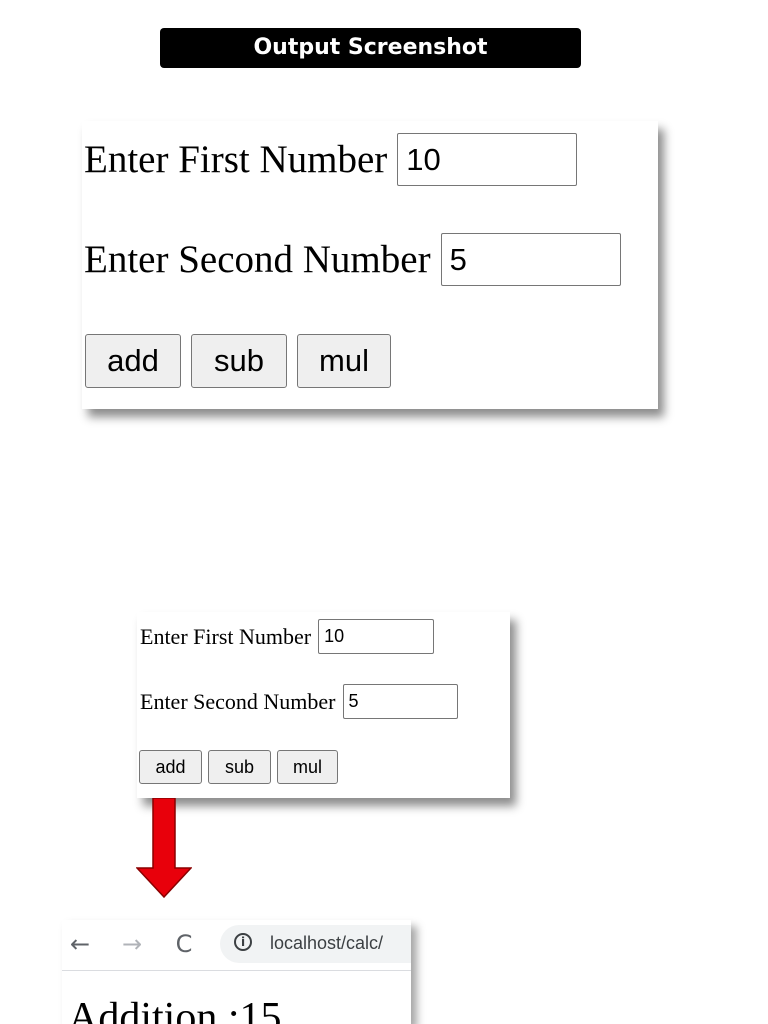 This screenshot has height=1024, width=768. Describe the element at coordinates (184, 944) in the screenshot. I see `reload-icon: C` at that location.